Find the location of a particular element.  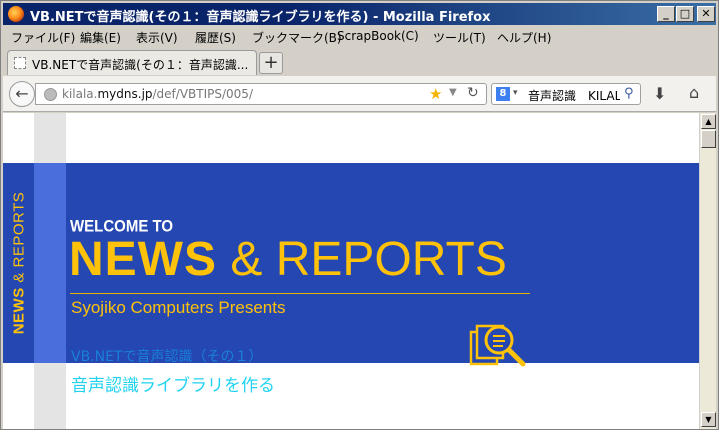

search-bar: 8 ▾ 音声認識 KILALA ⚲ is located at coordinates (566, 94).